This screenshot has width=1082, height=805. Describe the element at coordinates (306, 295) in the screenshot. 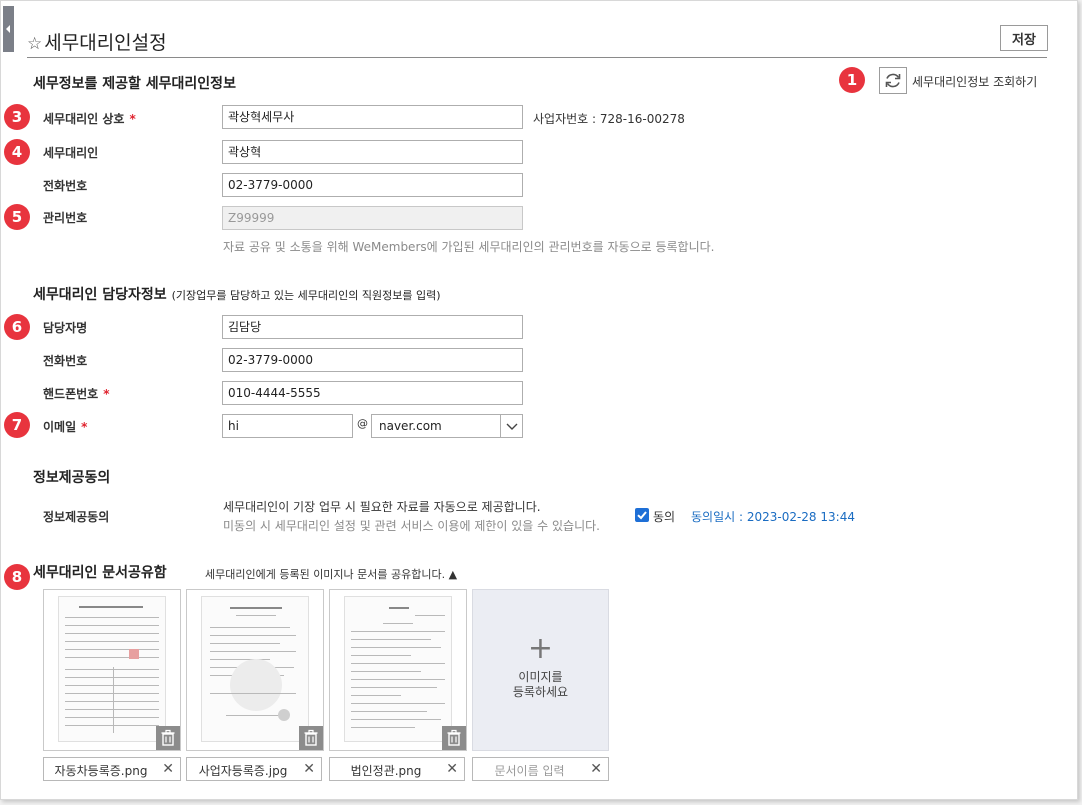

I see `contact-info-subheading: (기장업무를 담당하고 있는 세무대리인의 직원정보를 입력)` at that location.